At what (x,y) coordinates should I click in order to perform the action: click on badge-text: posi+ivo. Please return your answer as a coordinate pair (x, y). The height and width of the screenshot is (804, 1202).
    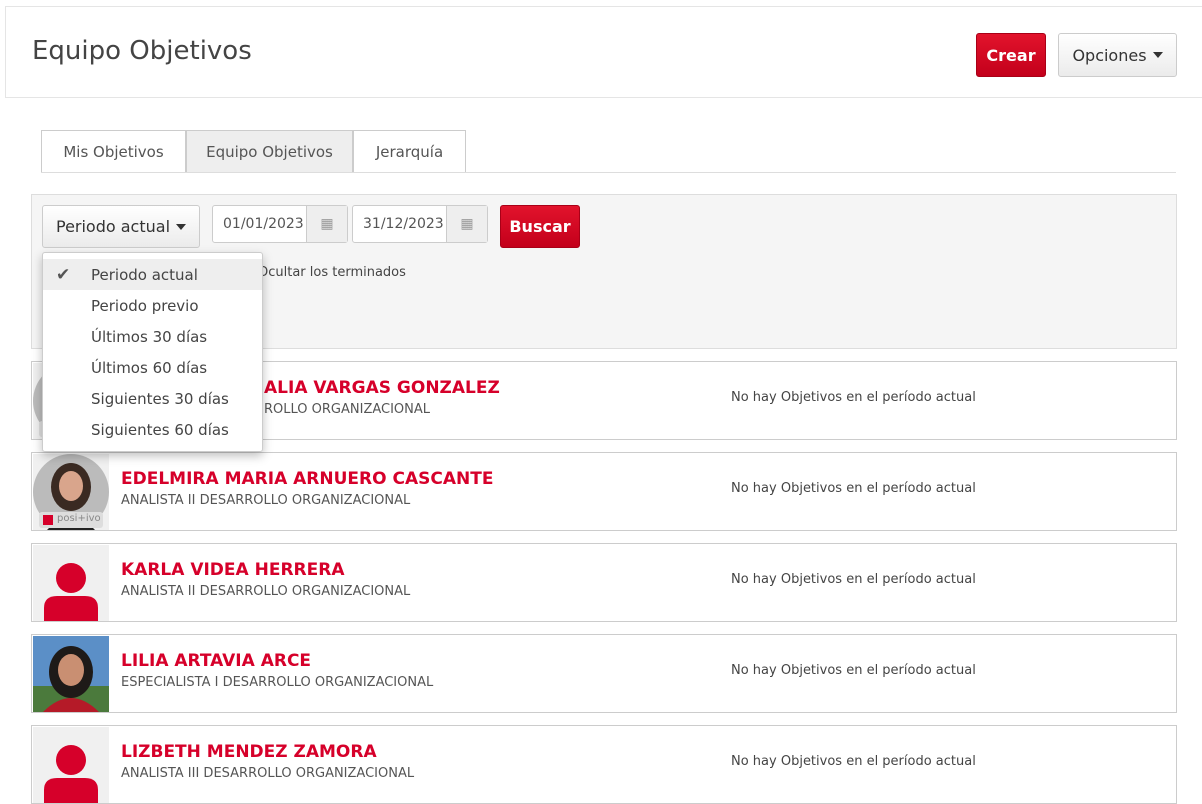
    Looking at the image, I should click on (79, 518).